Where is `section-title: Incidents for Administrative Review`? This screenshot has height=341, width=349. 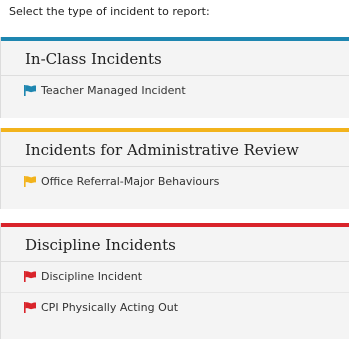
section-title: Incidents for Administrative Review is located at coordinates (162, 150).